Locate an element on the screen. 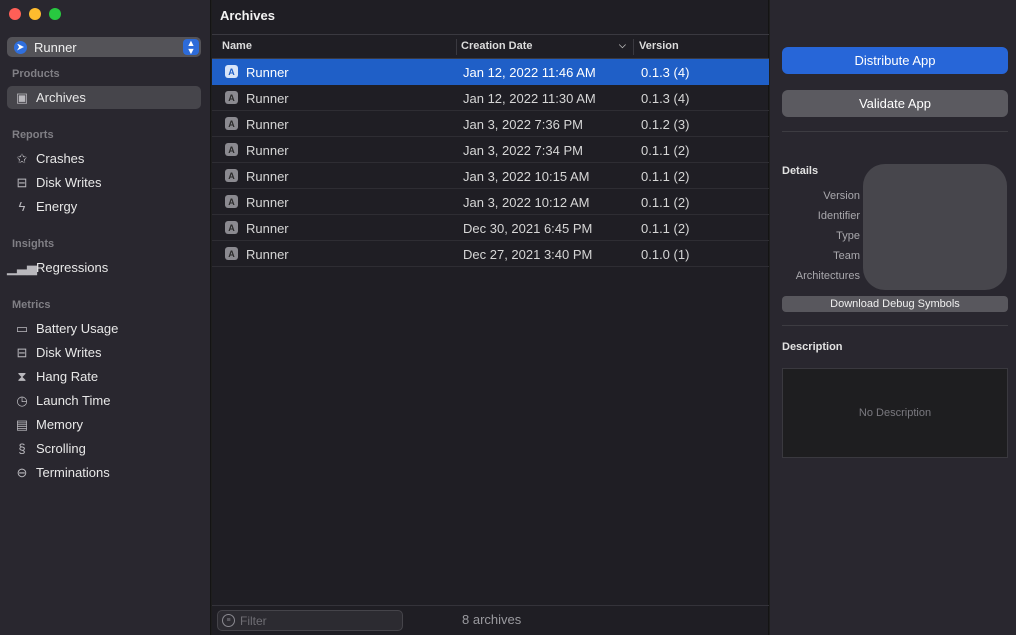 Image resolution: width=1016 pixels, height=635 pixels. scrolling-icon: § is located at coordinates (22, 448).